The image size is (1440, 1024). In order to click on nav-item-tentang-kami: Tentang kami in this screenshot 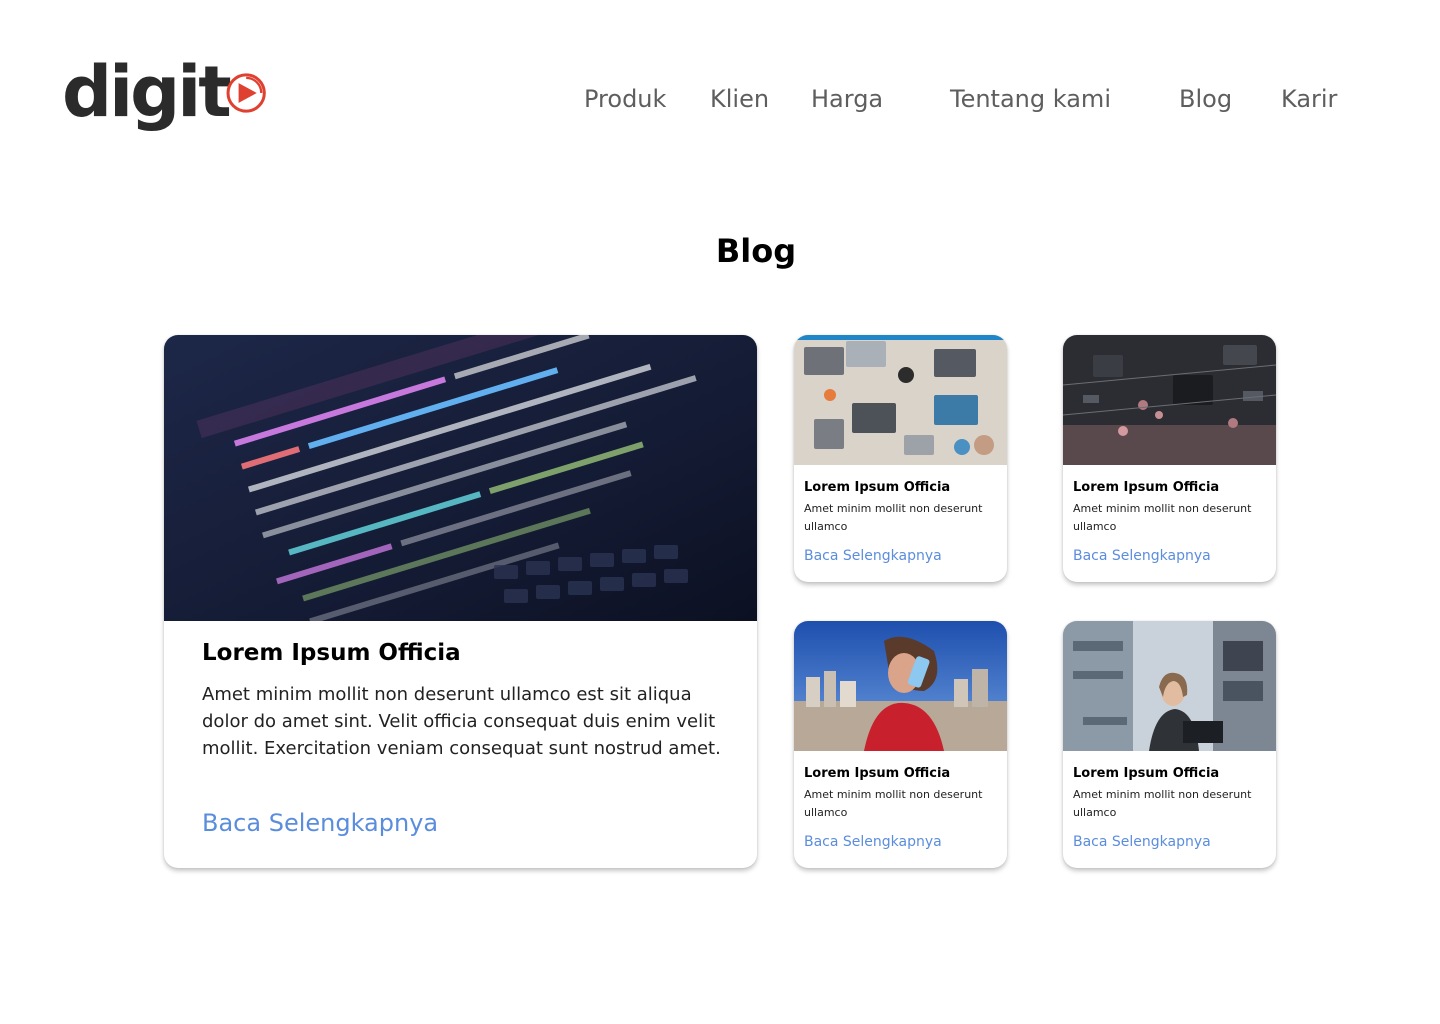, I will do `click(1030, 99)`.